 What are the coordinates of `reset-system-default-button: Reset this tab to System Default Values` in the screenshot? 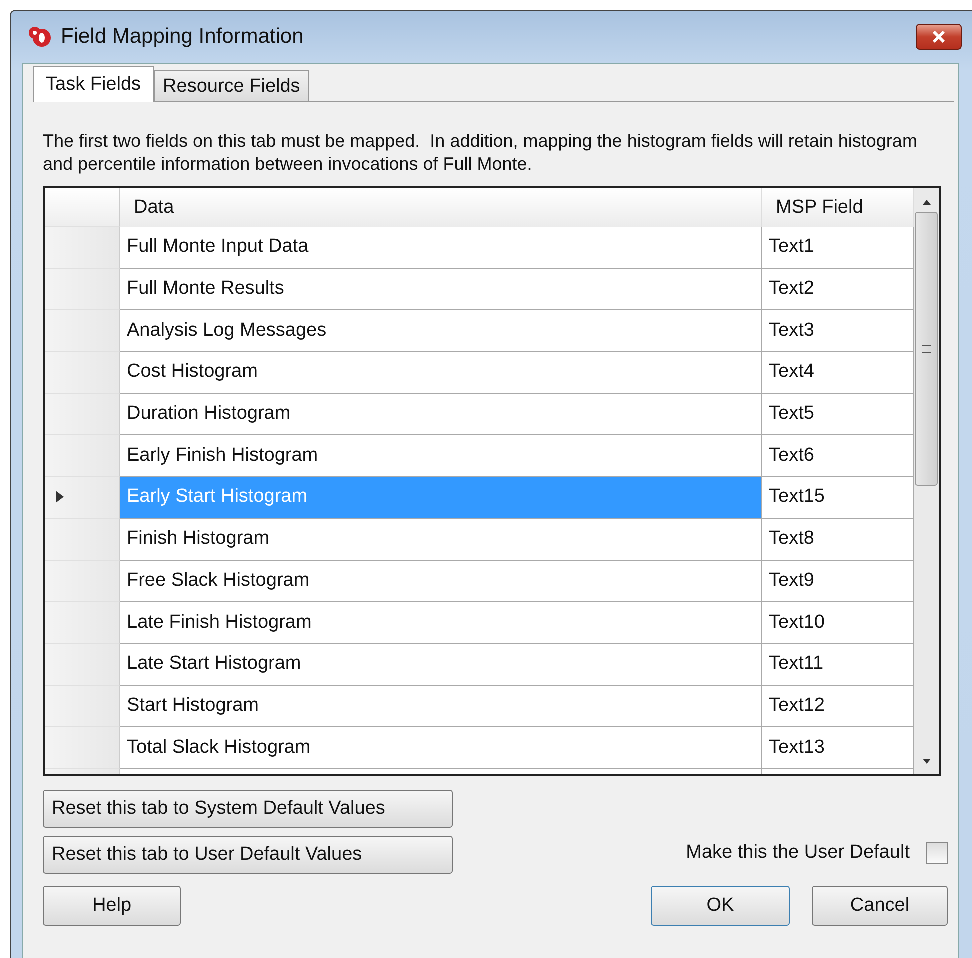 It's located at (248, 809).